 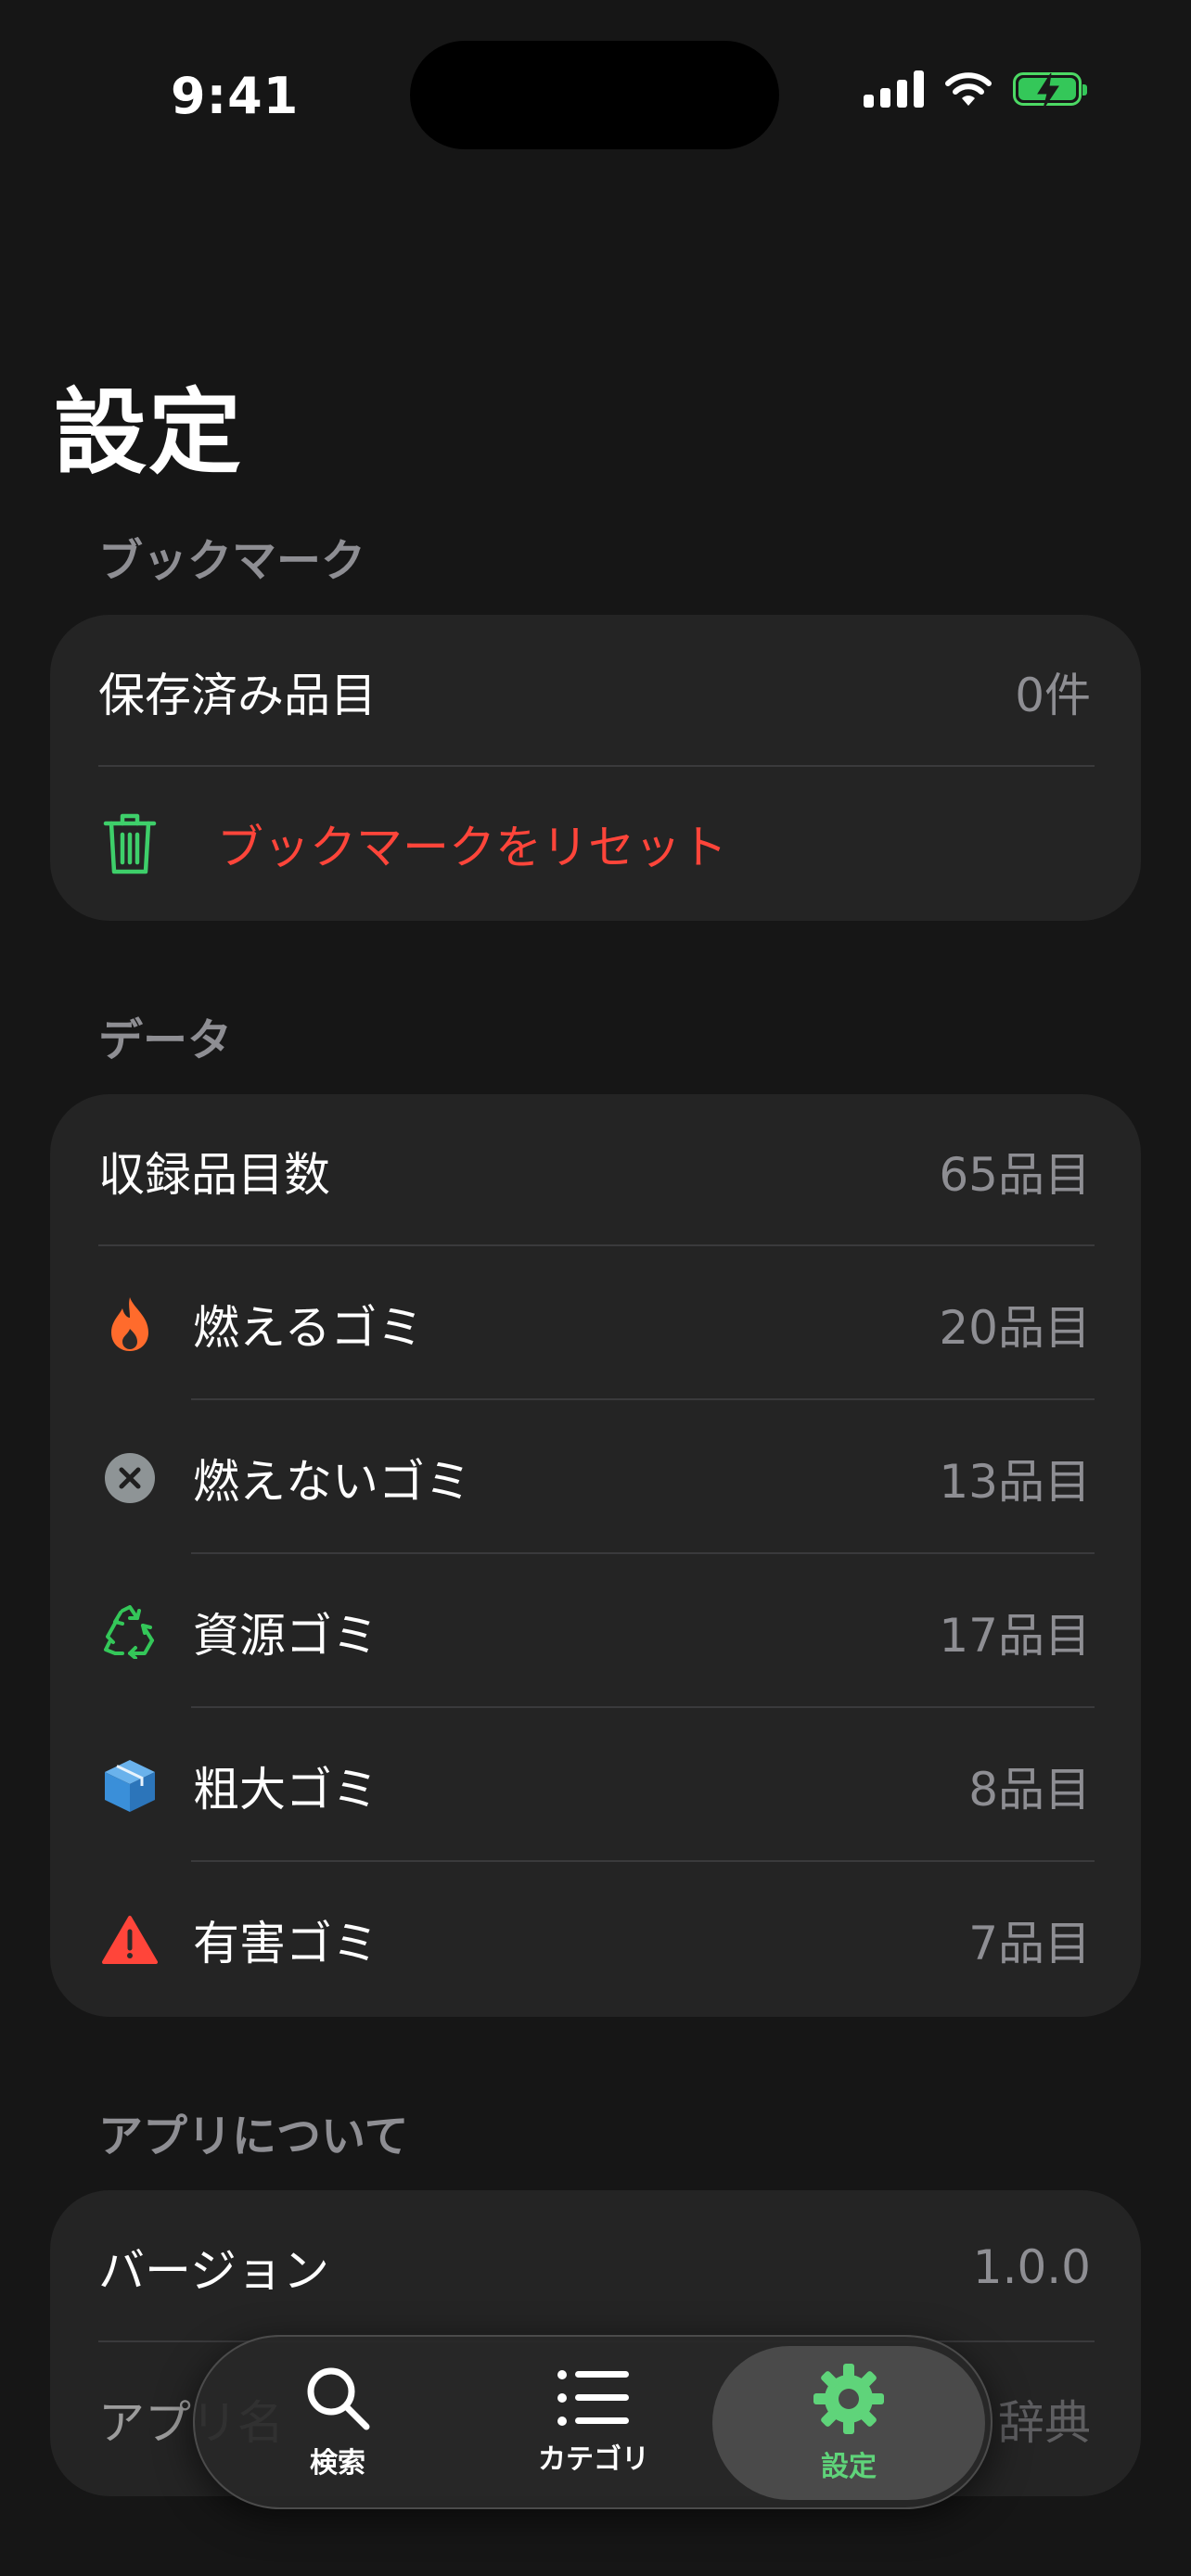 I want to click on category-value: 13品目, so click(x=1015, y=1482).